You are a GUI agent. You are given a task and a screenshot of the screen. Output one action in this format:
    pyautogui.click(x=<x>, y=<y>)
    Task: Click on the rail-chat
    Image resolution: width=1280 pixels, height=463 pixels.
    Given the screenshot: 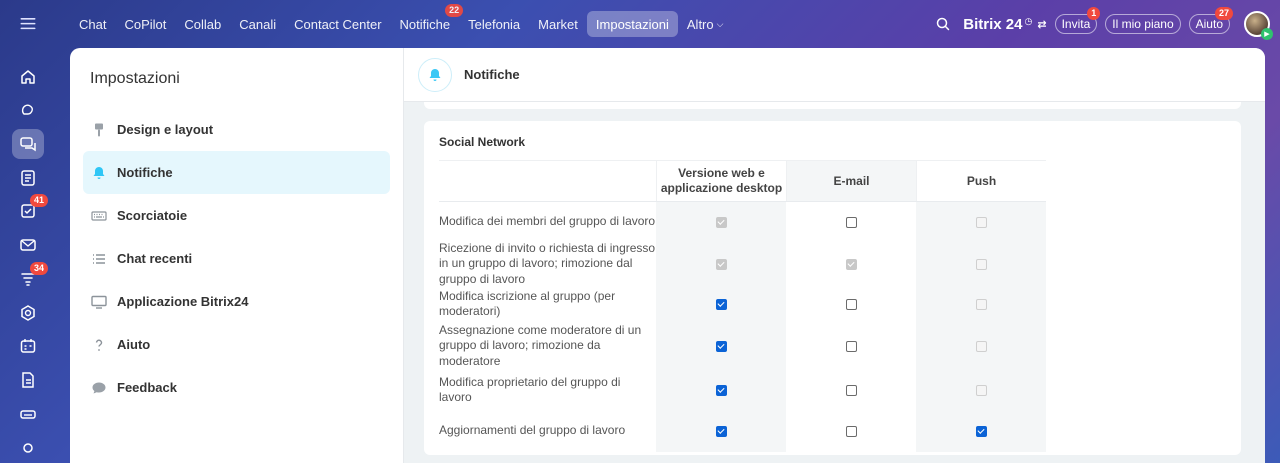 What is the action you would take?
    pyautogui.click(x=28, y=144)
    